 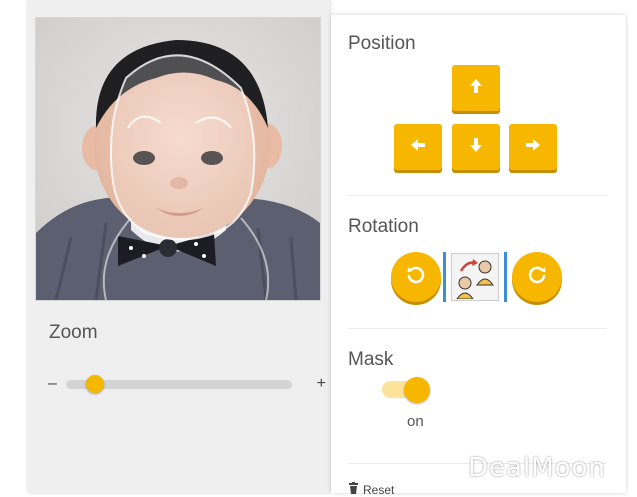 What do you see at coordinates (321, 384) in the screenshot?
I see `zoom-in-icon: +` at bounding box center [321, 384].